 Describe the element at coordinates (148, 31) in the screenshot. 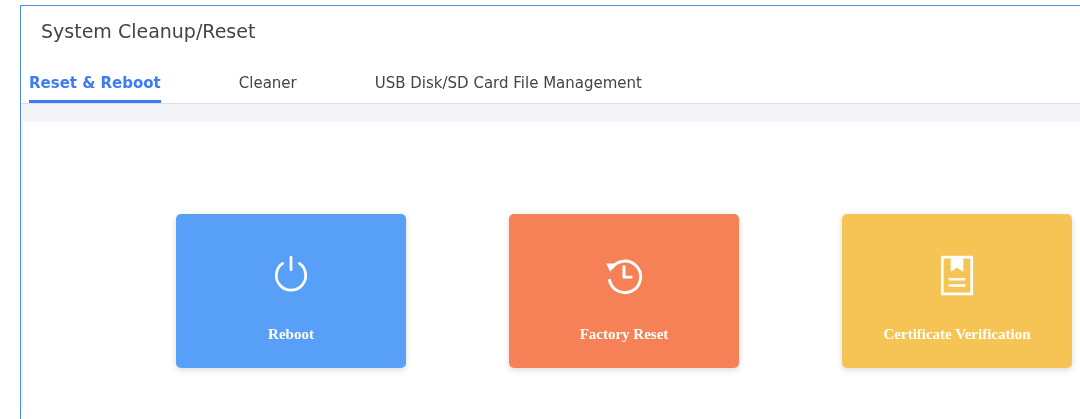

I see `page-title: System Cleanup/Reset` at that location.